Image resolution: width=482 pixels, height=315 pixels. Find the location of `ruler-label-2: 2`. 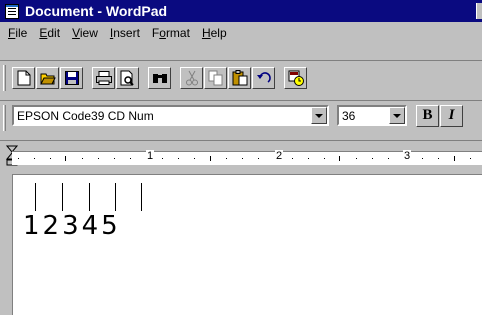

ruler-label-2: 2 is located at coordinates (279, 156).